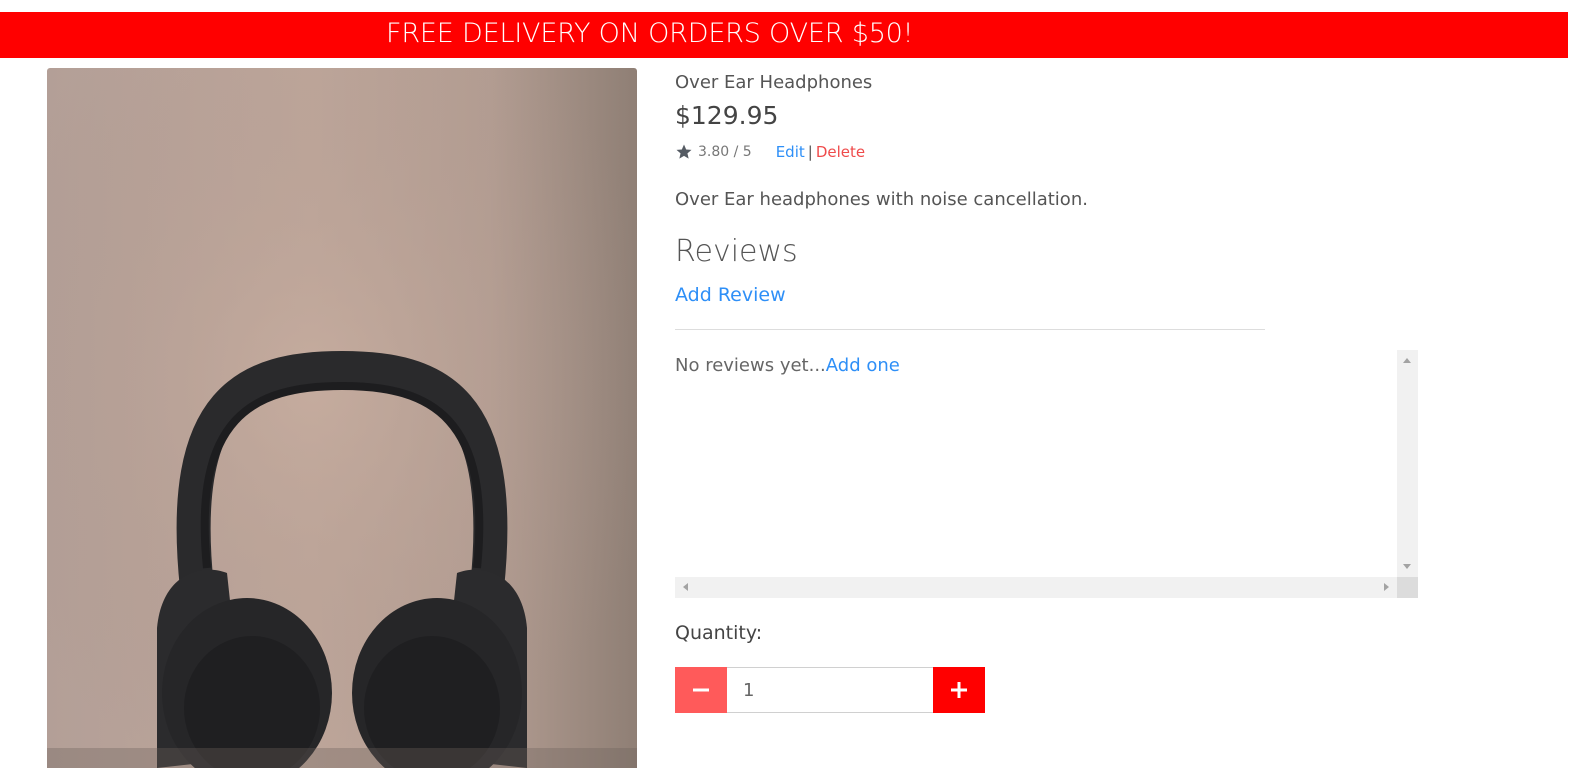  I want to click on quantity-stepper, so click(830, 690).